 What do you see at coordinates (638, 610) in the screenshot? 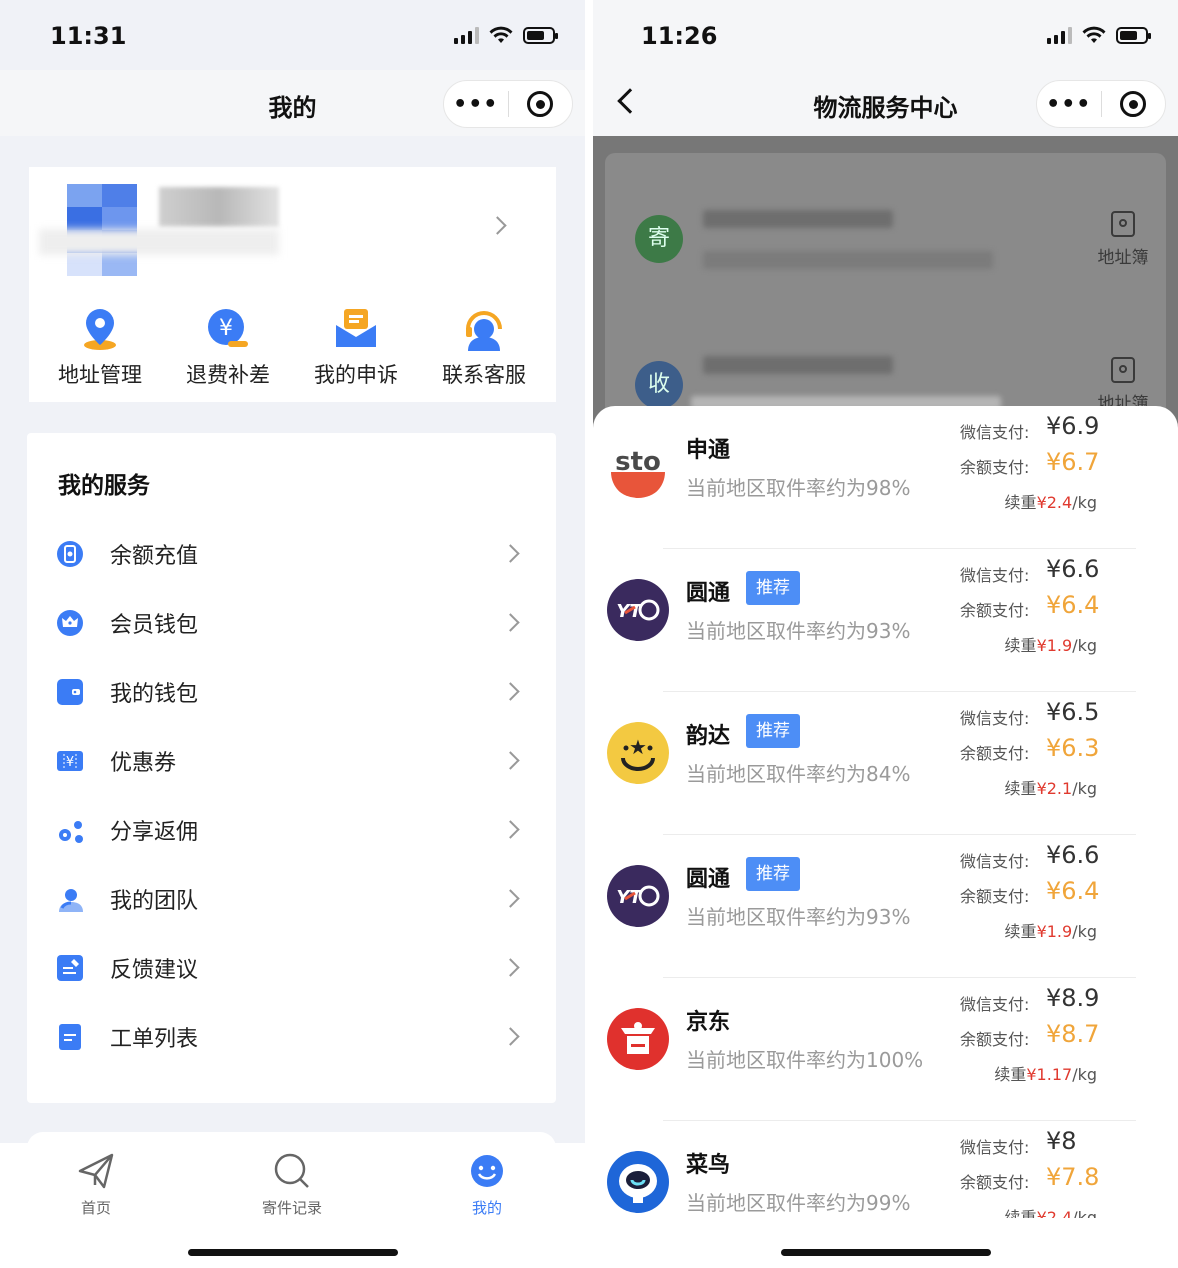
I see `yto-logo: YT` at bounding box center [638, 610].